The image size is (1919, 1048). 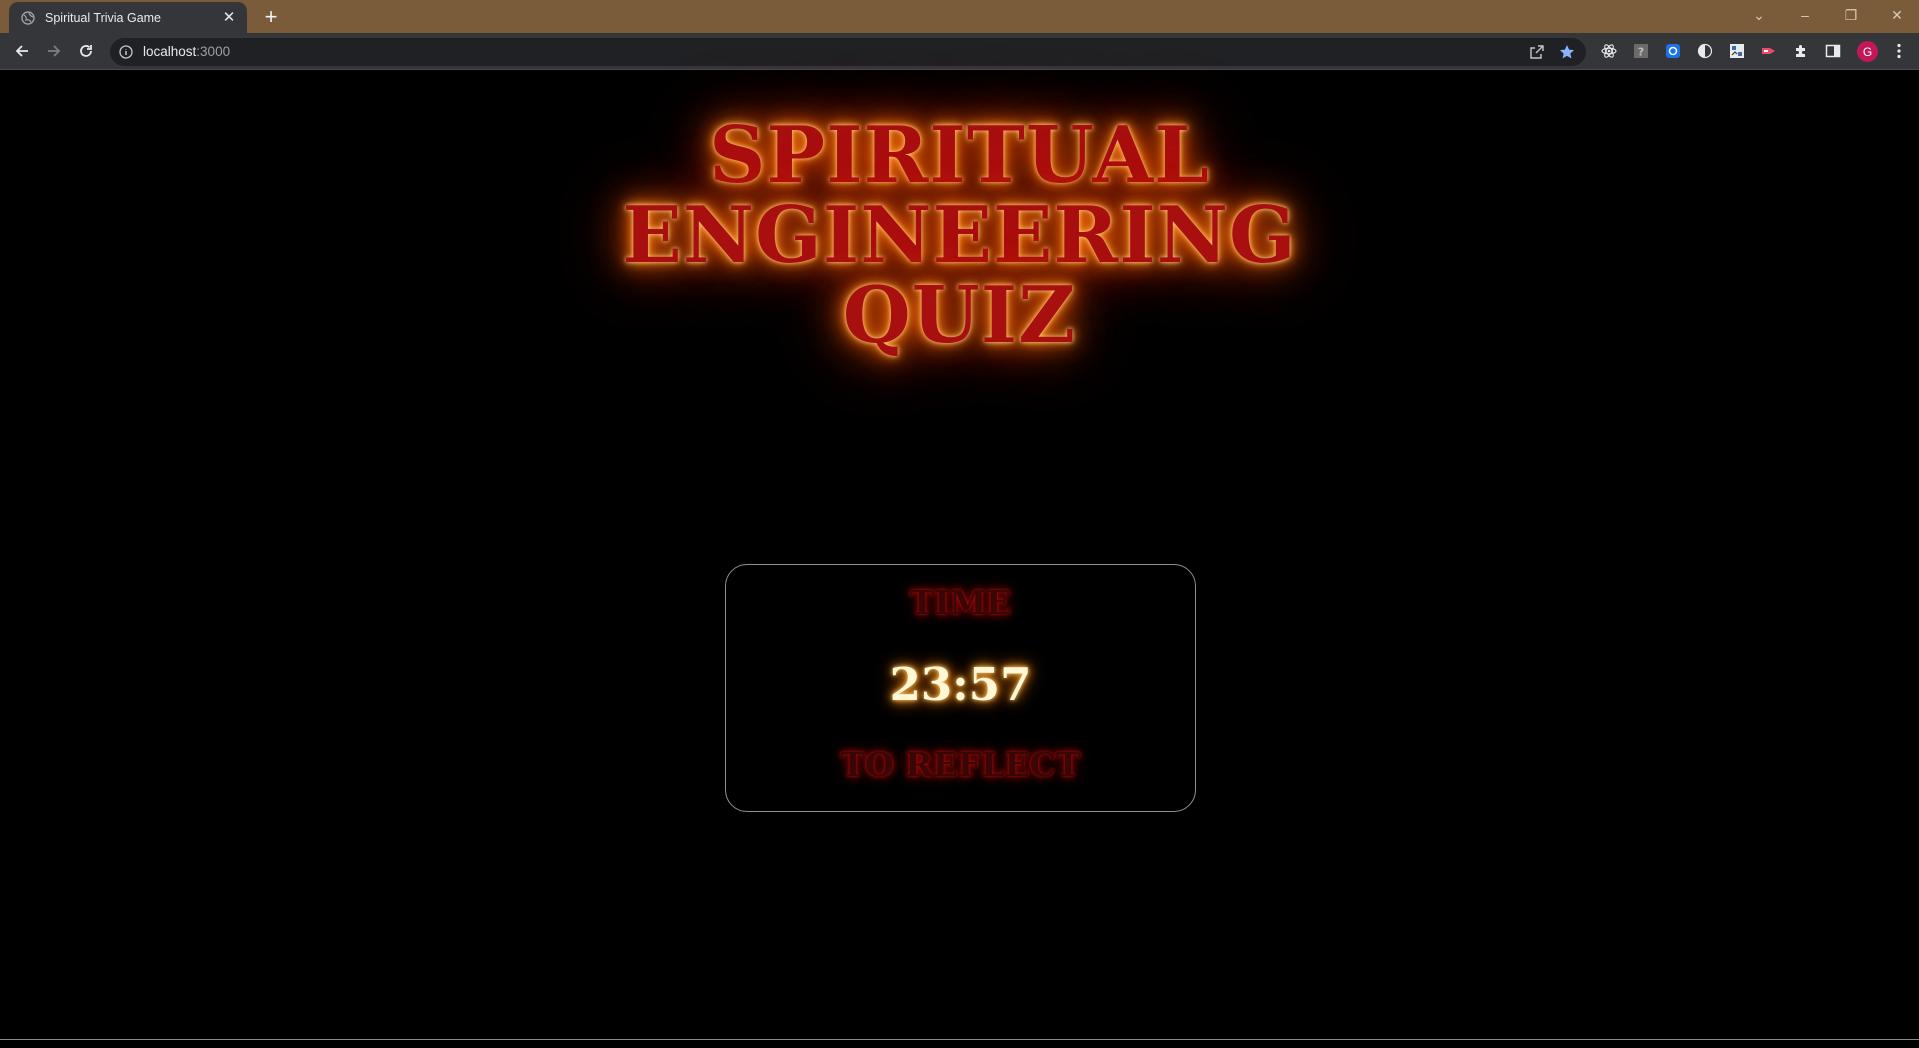 I want to click on url-host: localhost, so click(x=170, y=51).